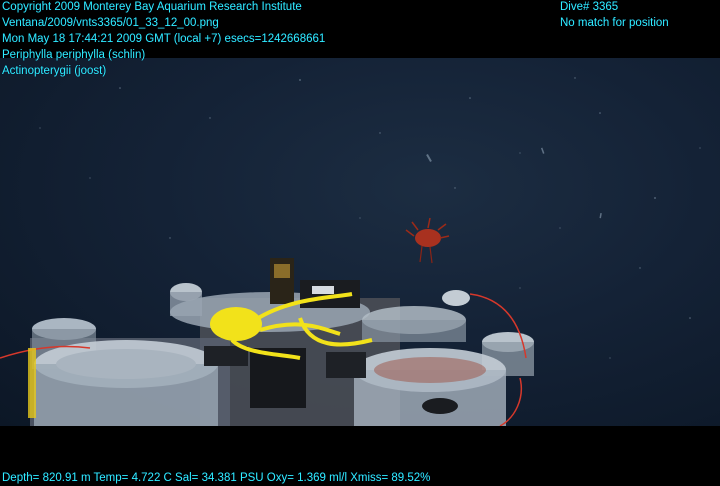  Describe the element at coordinates (614, 15) in the screenshot. I see `header-right: Dive# 3365 No match for position` at that location.